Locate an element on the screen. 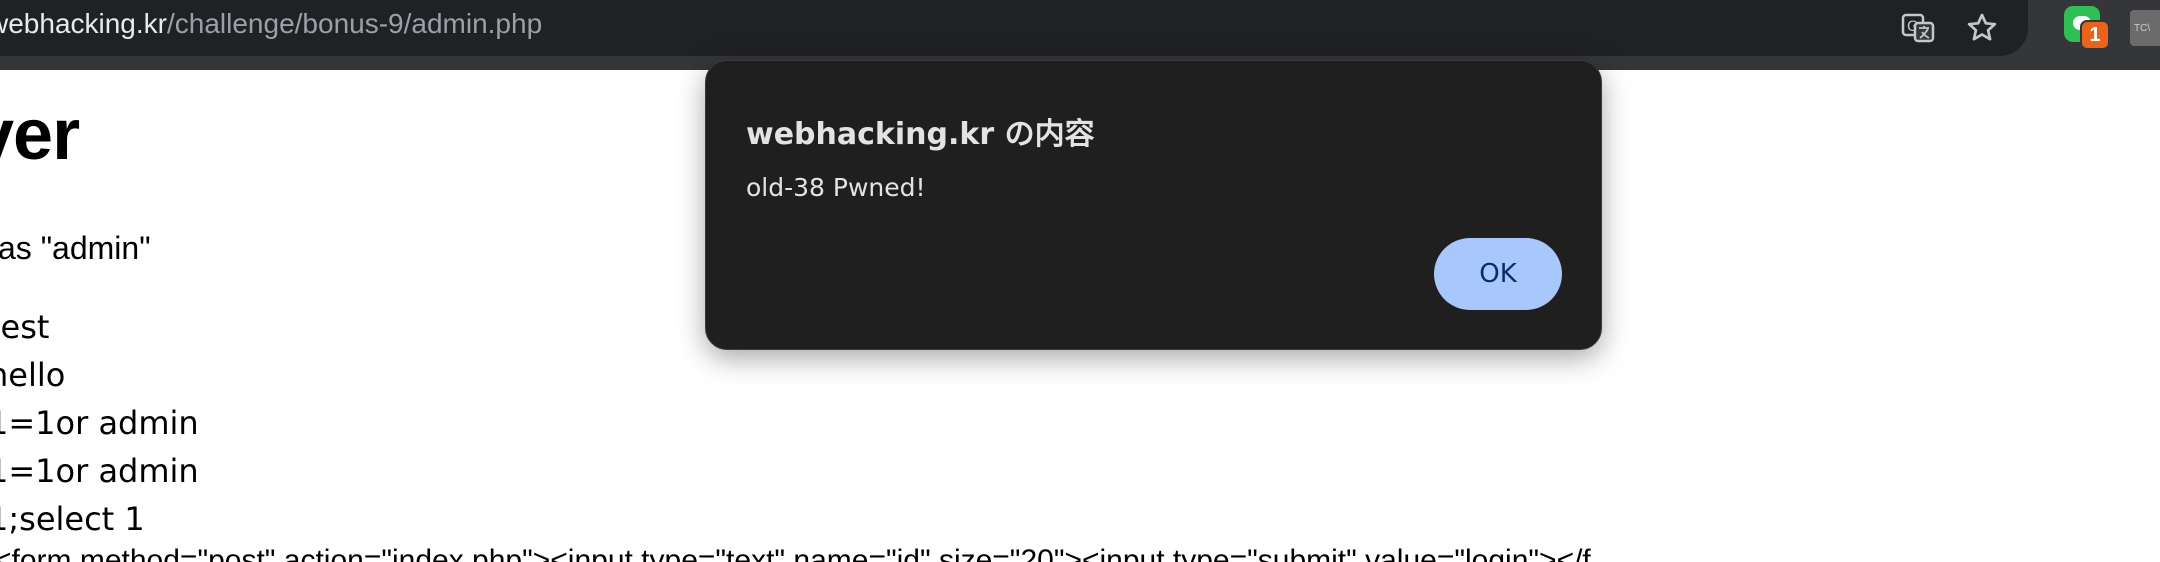 The image size is (2160, 562). extension-badge: 1 is located at coordinates (2095, 35).